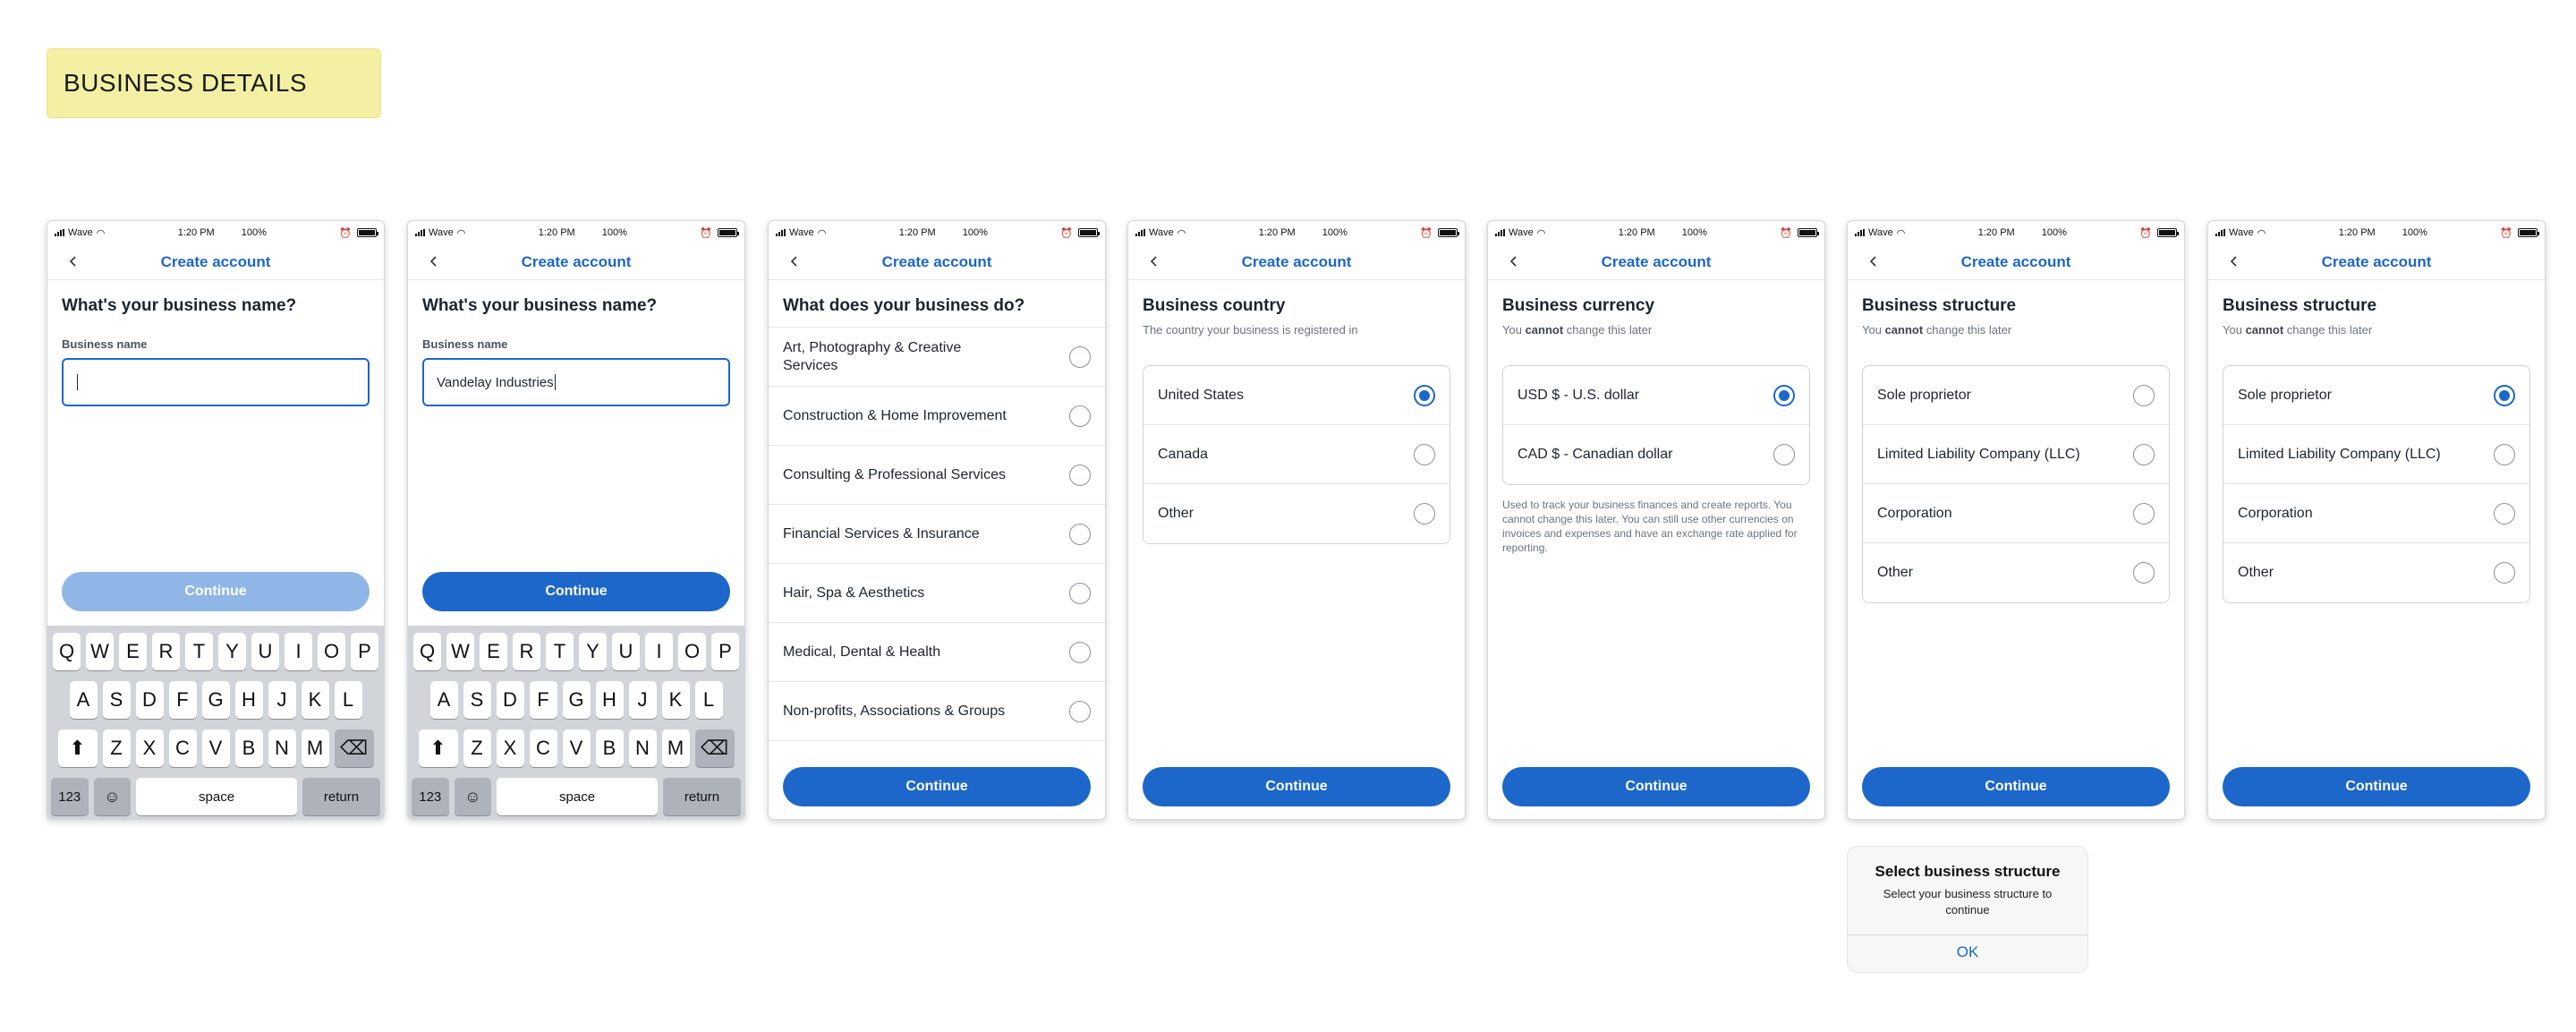 Image resolution: width=2576 pixels, height=1032 pixels. I want to click on business-type-option: Medical, Dental & Health, so click(937, 652).